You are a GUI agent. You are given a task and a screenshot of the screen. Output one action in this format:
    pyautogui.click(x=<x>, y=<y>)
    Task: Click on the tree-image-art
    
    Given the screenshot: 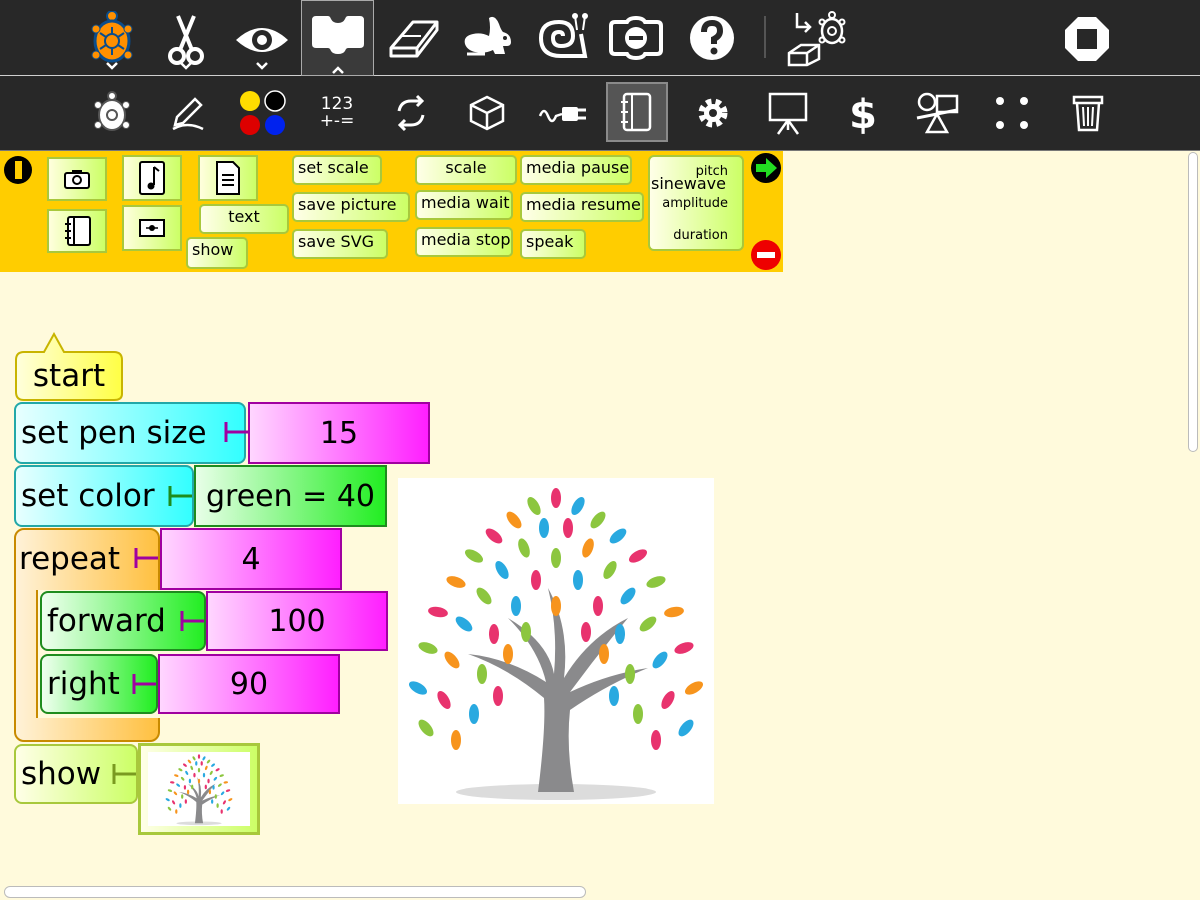 What is the action you would take?
    pyautogui.click(x=556, y=644)
    